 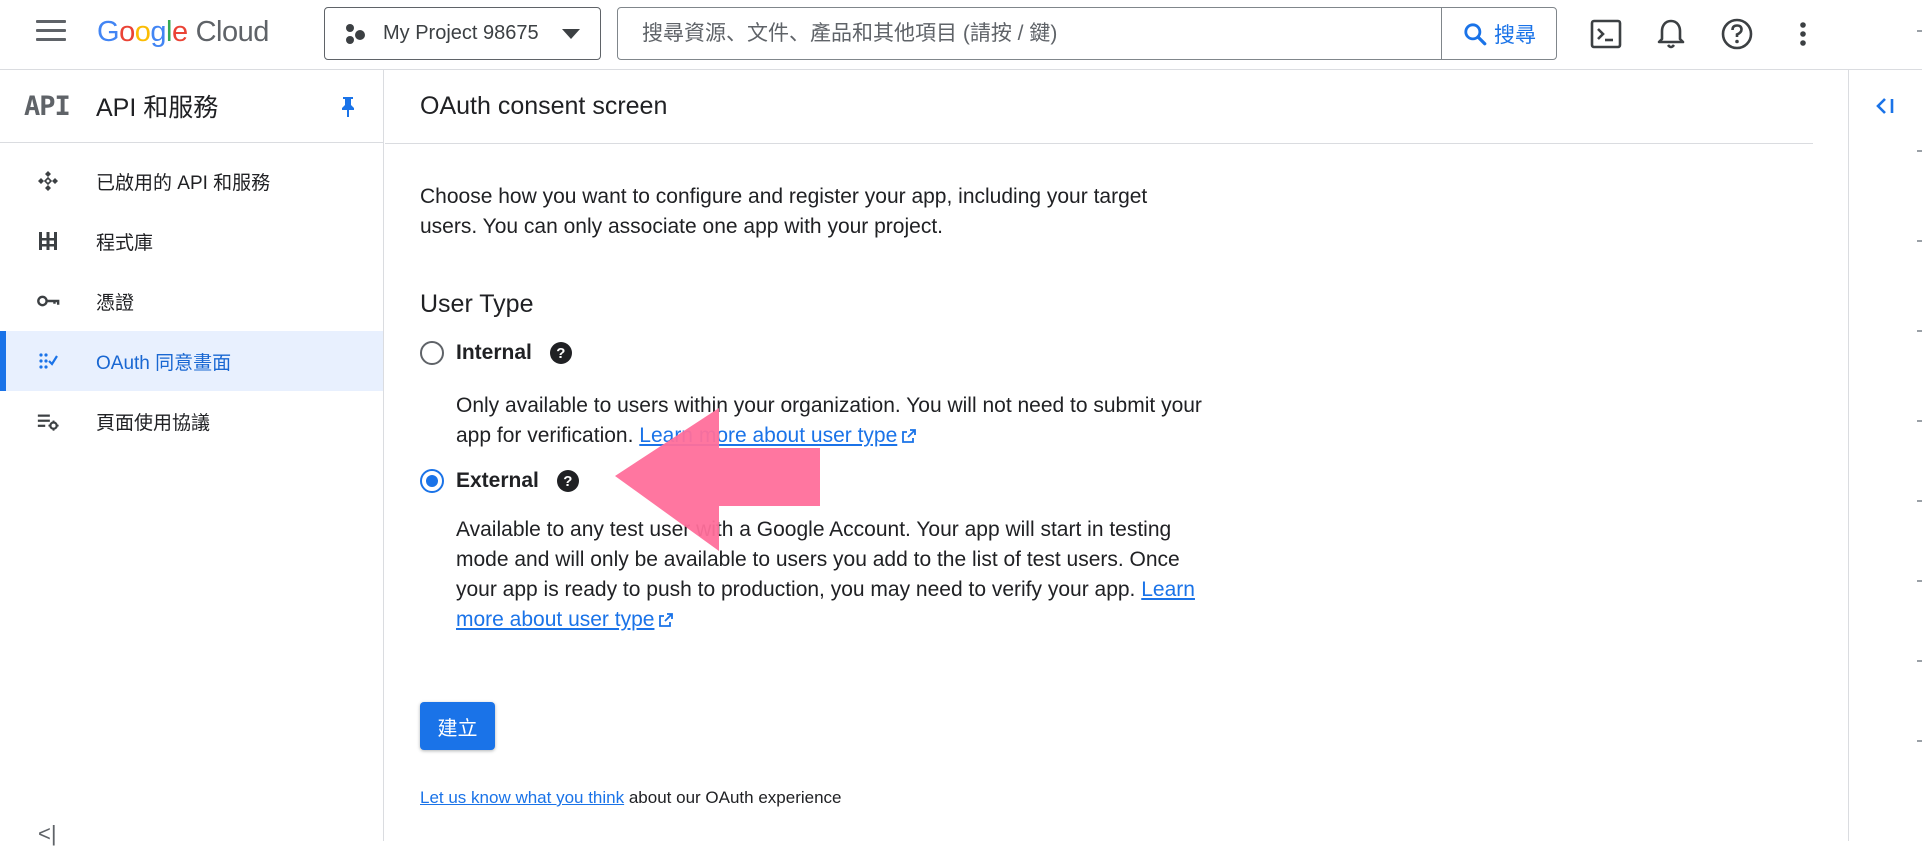 I want to click on search-button-label: 搜尋, so click(x=1515, y=35).